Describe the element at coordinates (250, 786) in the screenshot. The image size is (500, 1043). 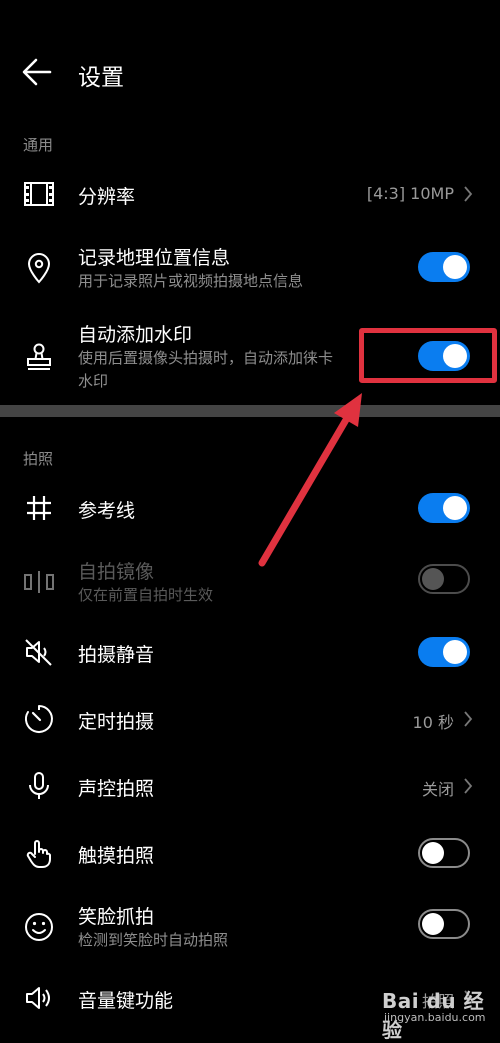
I see `setting-voice: 声控拍照 关闭` at that location.